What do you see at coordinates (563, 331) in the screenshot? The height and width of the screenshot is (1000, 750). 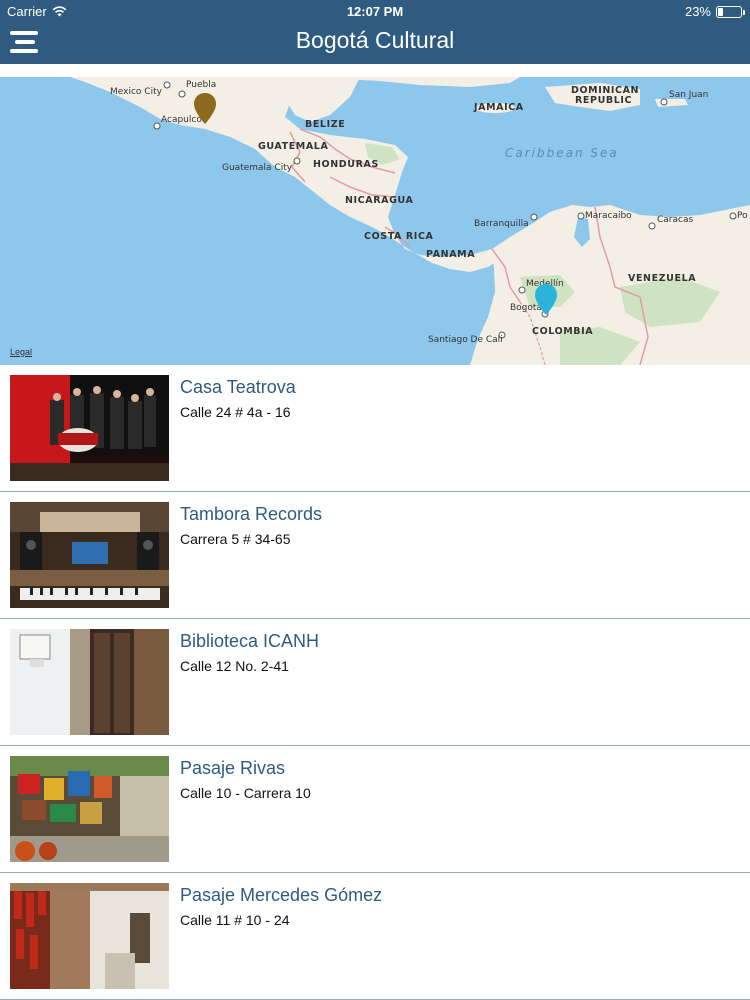 I see `map-label-colombia: COLOMBIA` at bounding box center [563, 331].